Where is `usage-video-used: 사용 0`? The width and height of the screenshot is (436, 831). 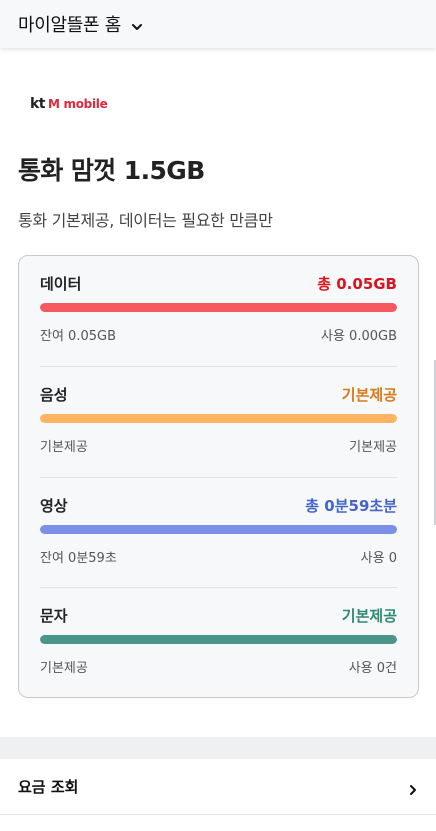
usage-video-used: 사용 0 is located at coordinates (378, 558).